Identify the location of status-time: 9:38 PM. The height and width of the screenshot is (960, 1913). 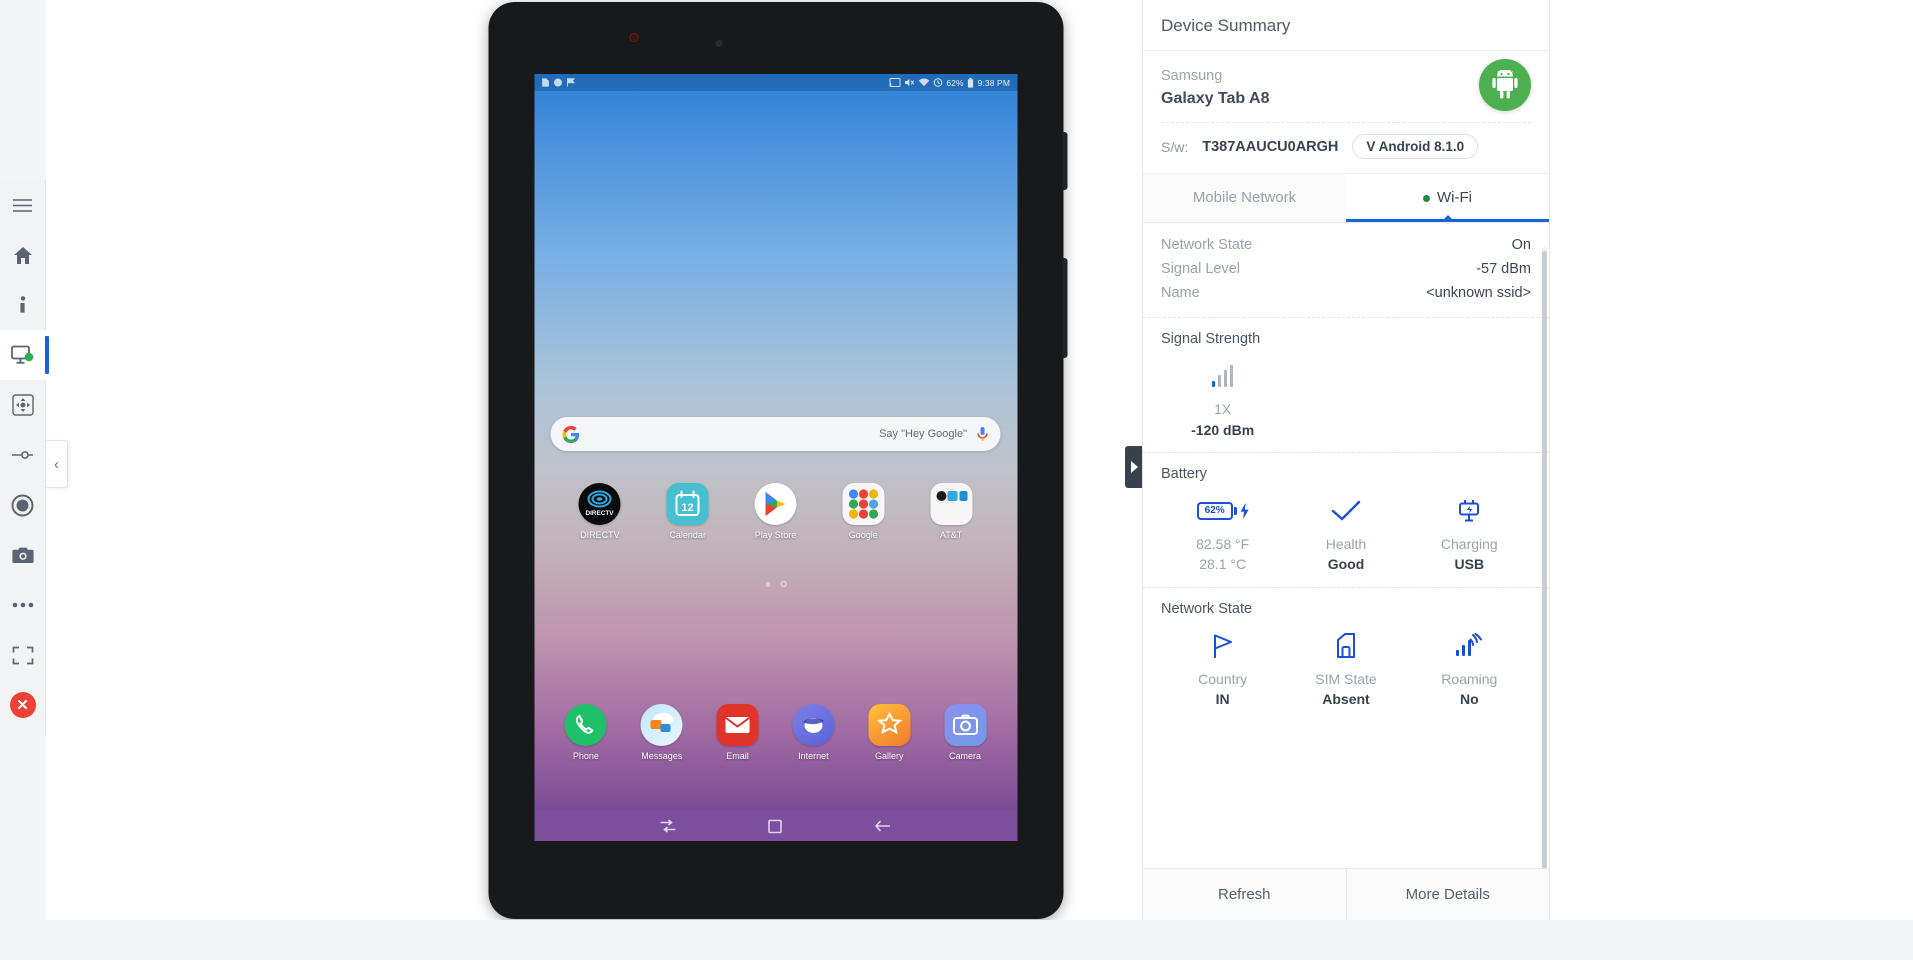
(993, 82).